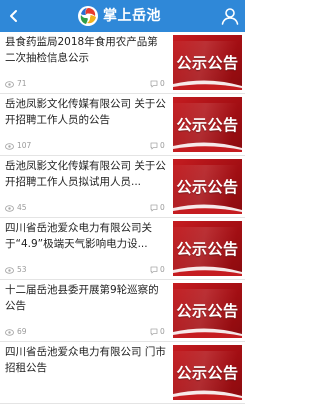  I want to click on app-header: 掌上岳池, so click(122, 16).